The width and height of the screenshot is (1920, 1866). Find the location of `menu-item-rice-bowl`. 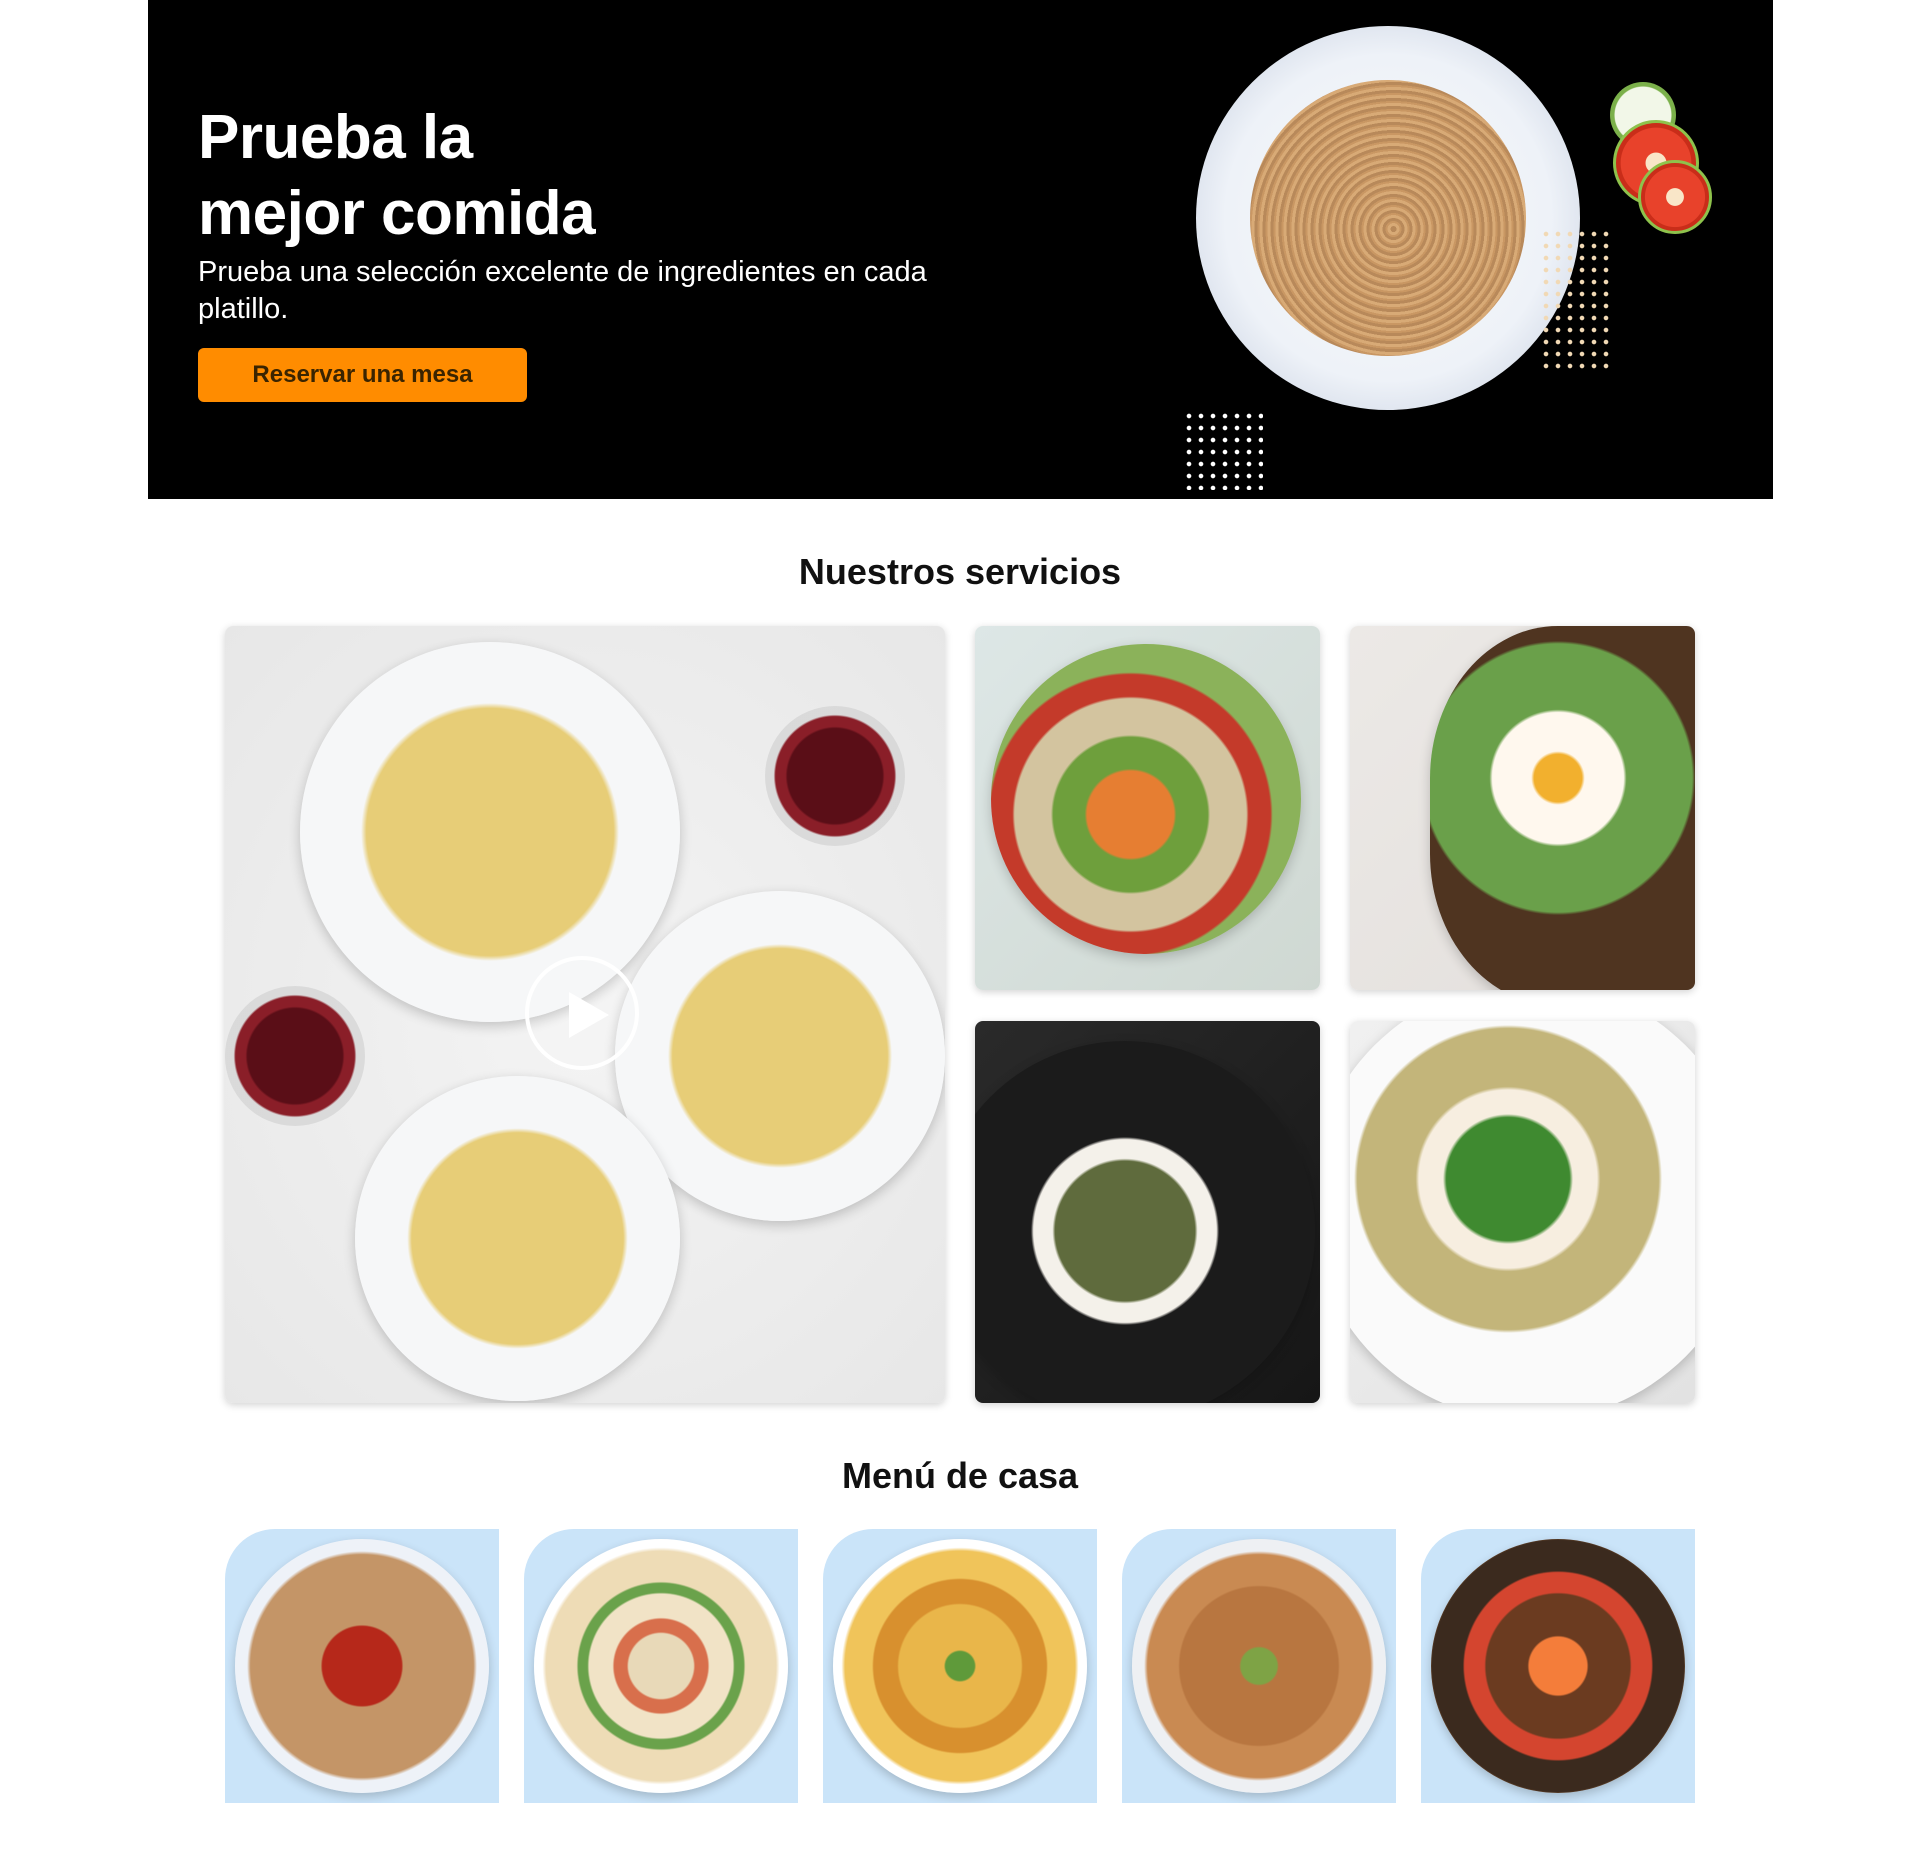

menu-item-rice-bowl is located at coordinates (1558, 1666).